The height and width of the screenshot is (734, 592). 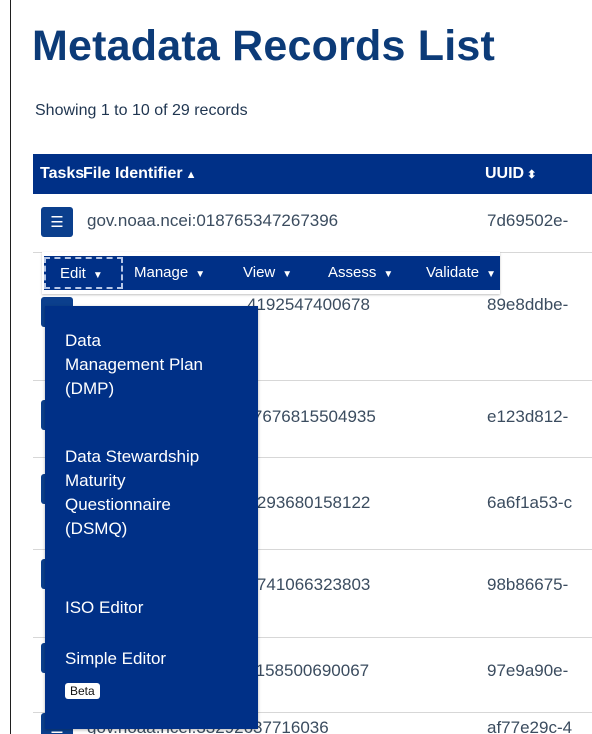 I want to click on validate-menu-button: Validate ▼, so click(x=461, y=273).